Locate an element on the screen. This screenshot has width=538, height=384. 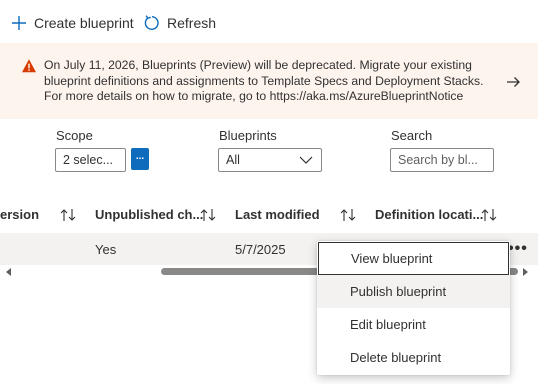
command-bar: Create blueprint Refresh is located at coordinates (269, 22).